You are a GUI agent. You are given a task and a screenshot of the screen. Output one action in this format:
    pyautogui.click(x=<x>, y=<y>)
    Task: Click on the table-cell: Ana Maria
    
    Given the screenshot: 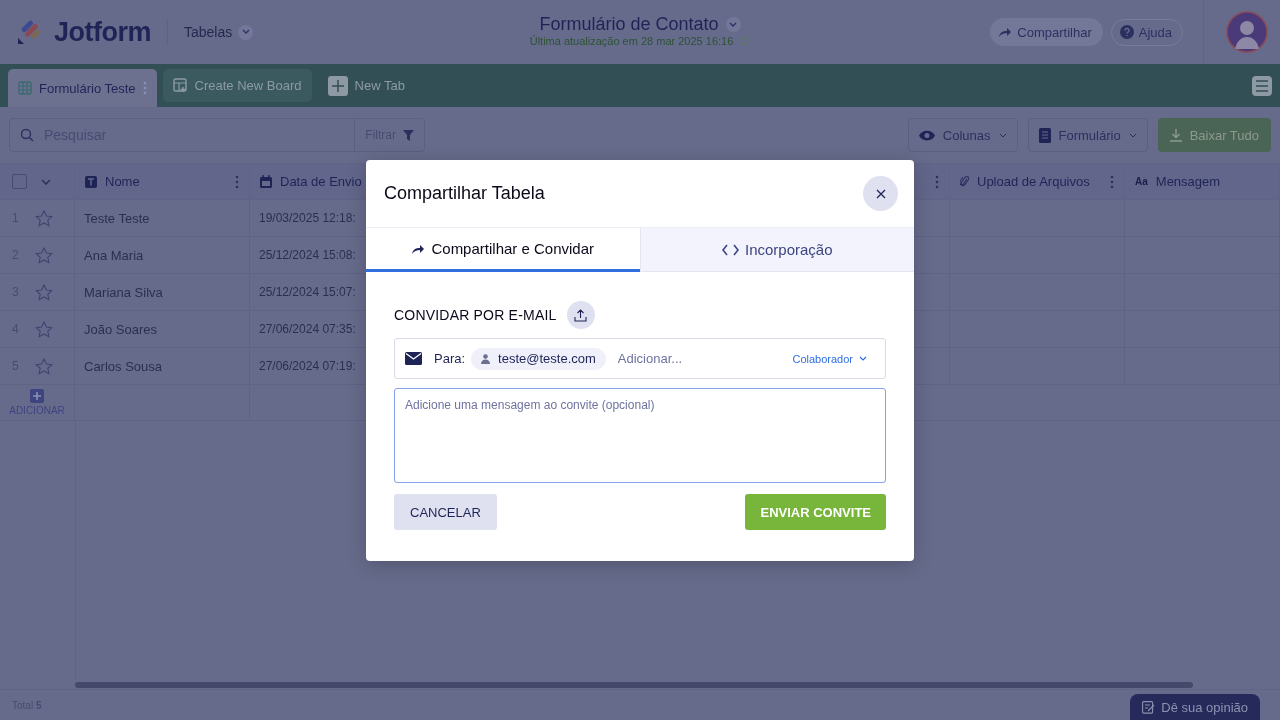 What is the action you would take?
    pyautogui.click(x=114, y=255)
    